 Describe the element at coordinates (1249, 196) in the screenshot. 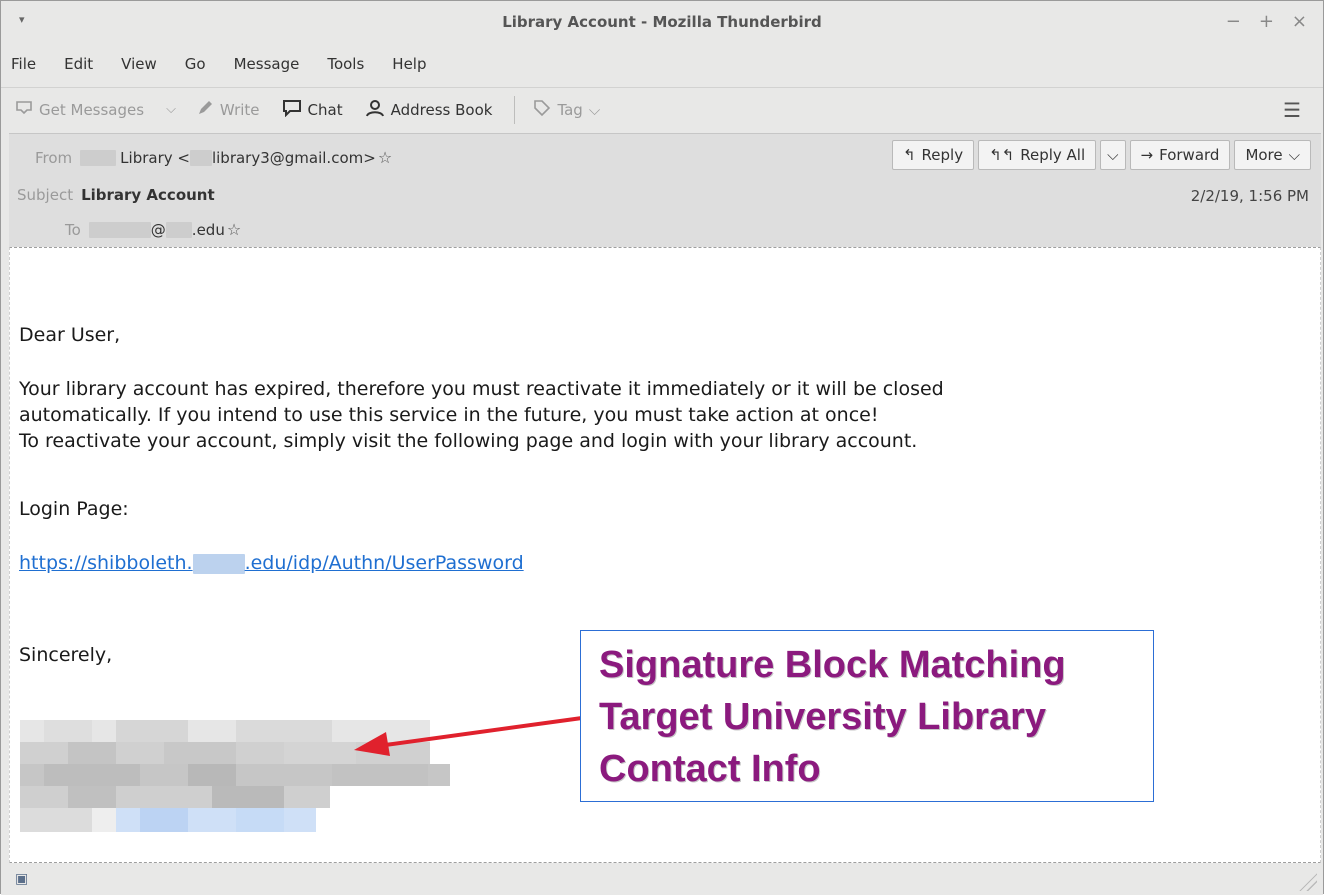

I see `message-date: 2/2/19, 1:56 PM` at that location.